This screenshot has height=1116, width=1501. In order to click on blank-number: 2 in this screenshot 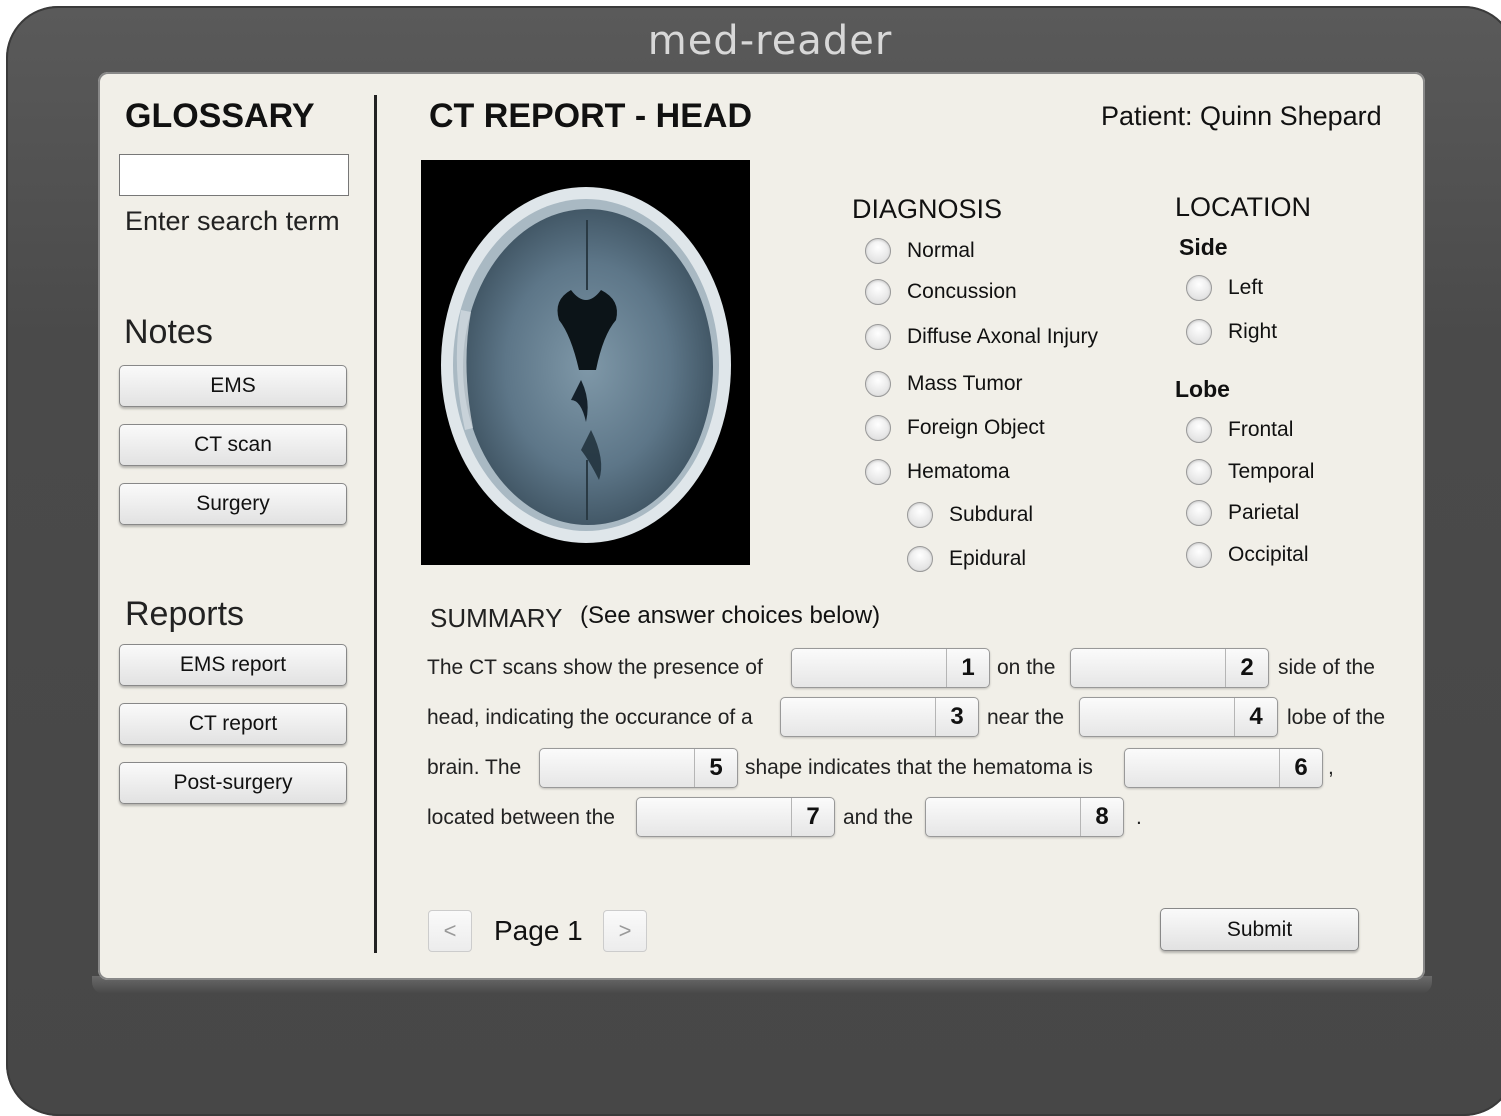, I will do `click(1246, 668)`.